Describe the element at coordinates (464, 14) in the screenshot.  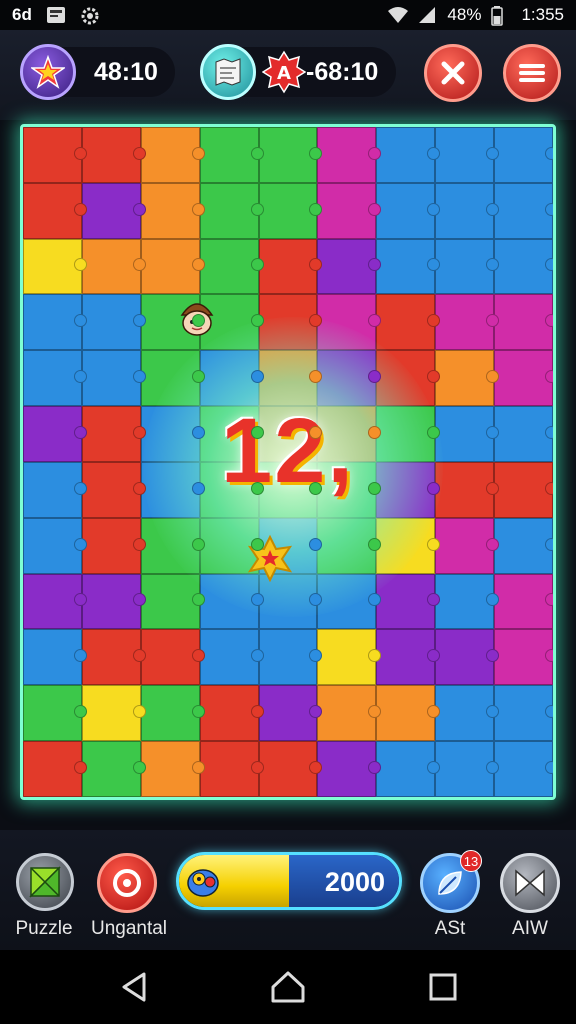
I see `battery-percent: 48%` at that location.